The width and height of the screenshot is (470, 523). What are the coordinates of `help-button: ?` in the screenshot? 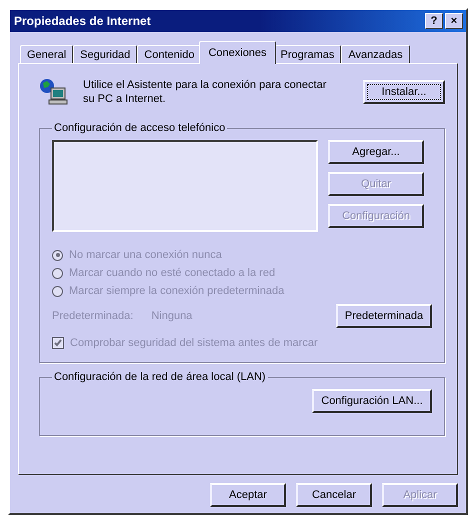 It's located at (434, 21).